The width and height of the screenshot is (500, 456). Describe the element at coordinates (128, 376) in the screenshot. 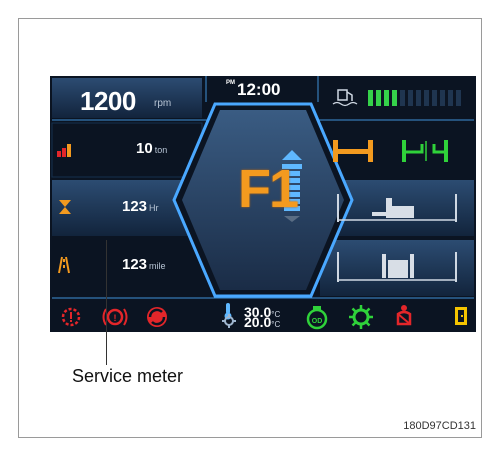

I see `callout-label: Service meter` at that location.